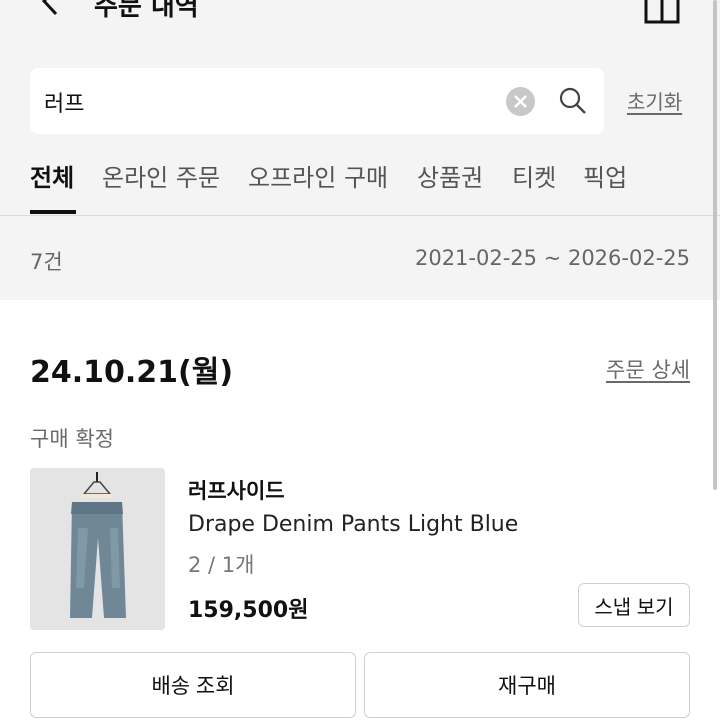  Describe the element at coordinates (534, 175) in the screenshot. I see `tab-ticket: 티켓` at that location.